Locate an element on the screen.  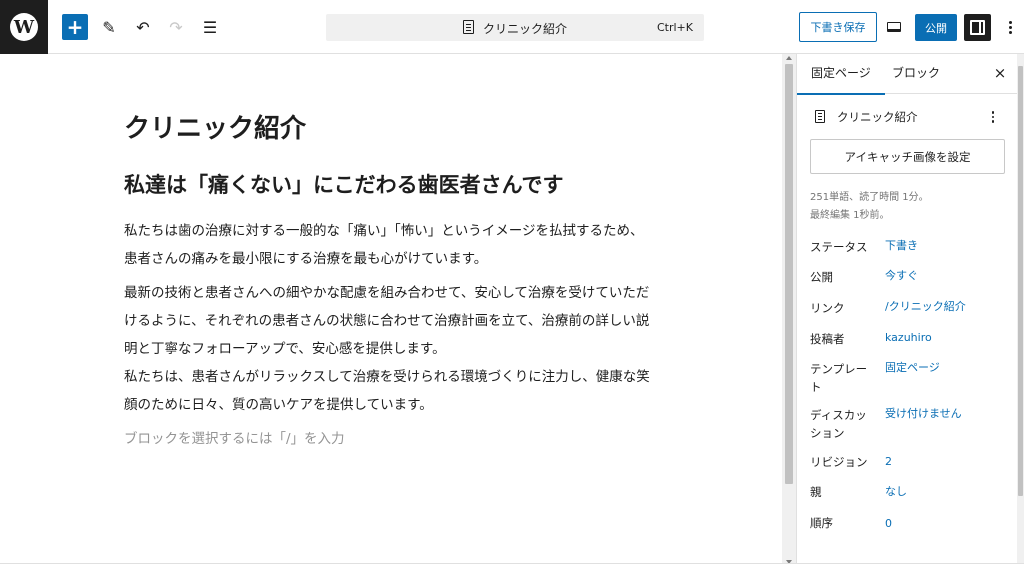
tab-block: ブロック is located at coordinates (916, 74).